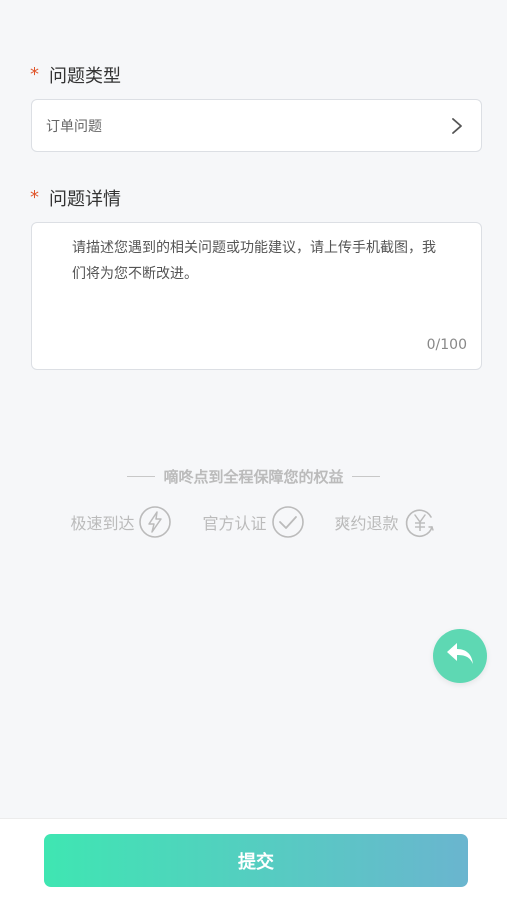  I want to click on feature-label: 爽约退款, so click(366, 523).